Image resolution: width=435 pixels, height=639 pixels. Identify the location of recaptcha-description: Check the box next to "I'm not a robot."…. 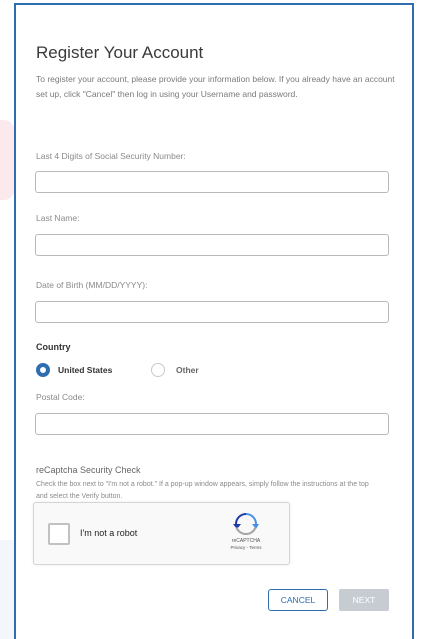
(202, 490).